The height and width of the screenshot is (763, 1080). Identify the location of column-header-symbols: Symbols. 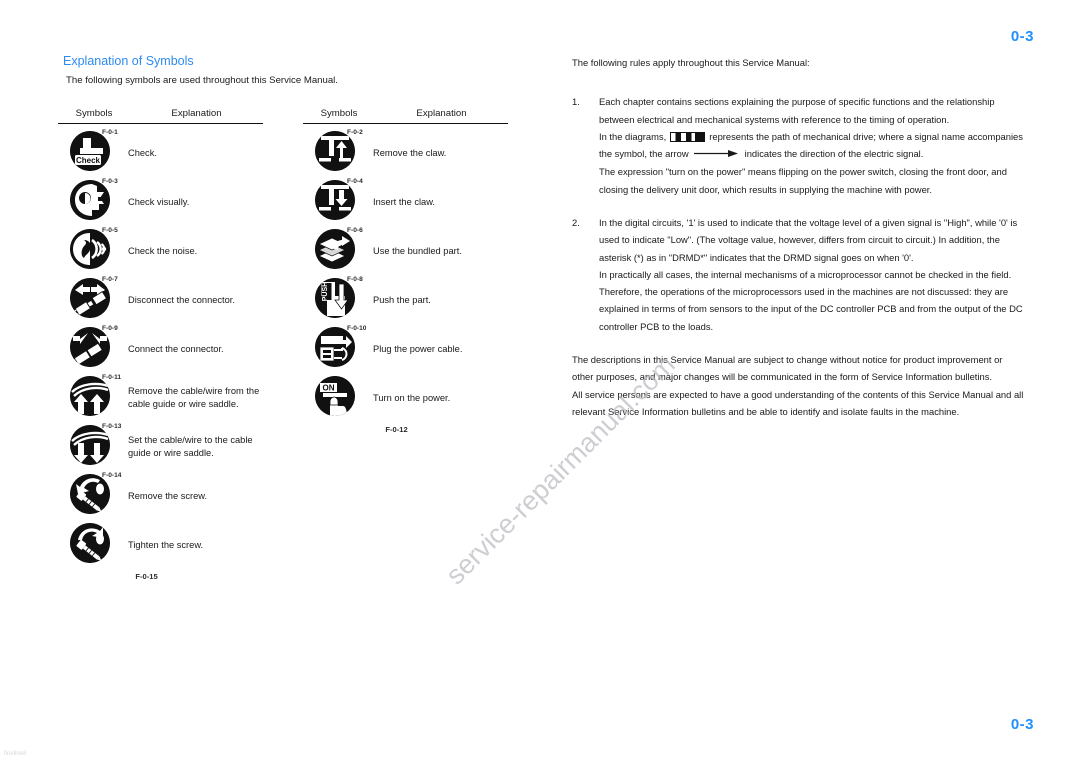
(339, 113).